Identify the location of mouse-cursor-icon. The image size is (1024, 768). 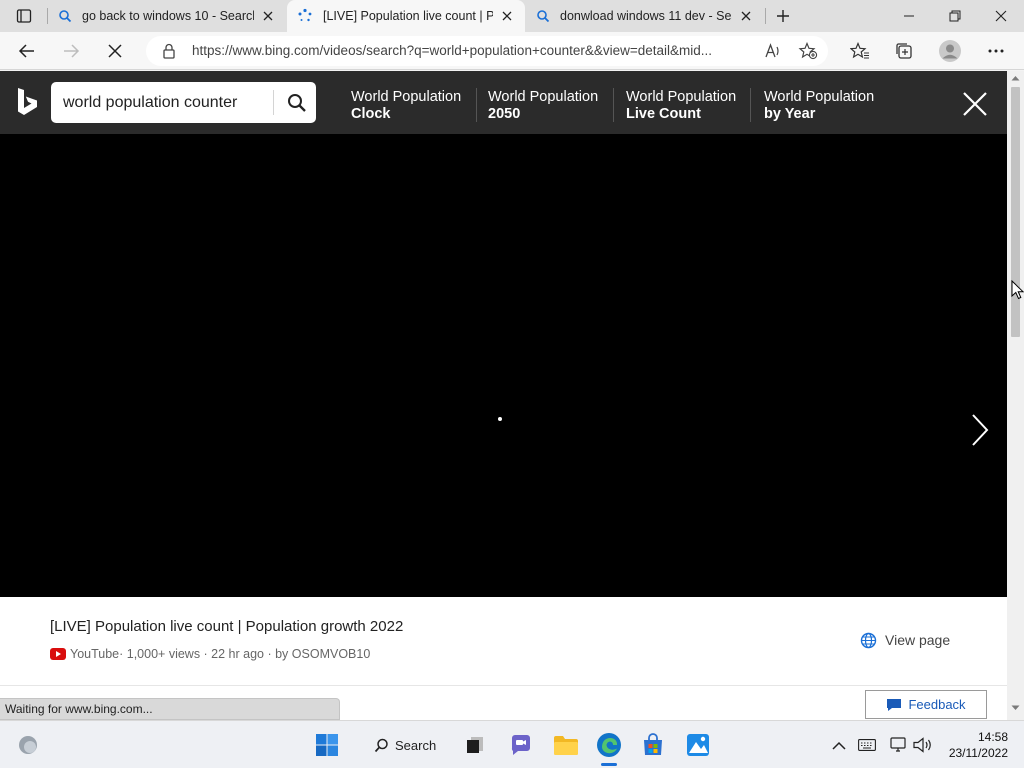
(1017, 290).